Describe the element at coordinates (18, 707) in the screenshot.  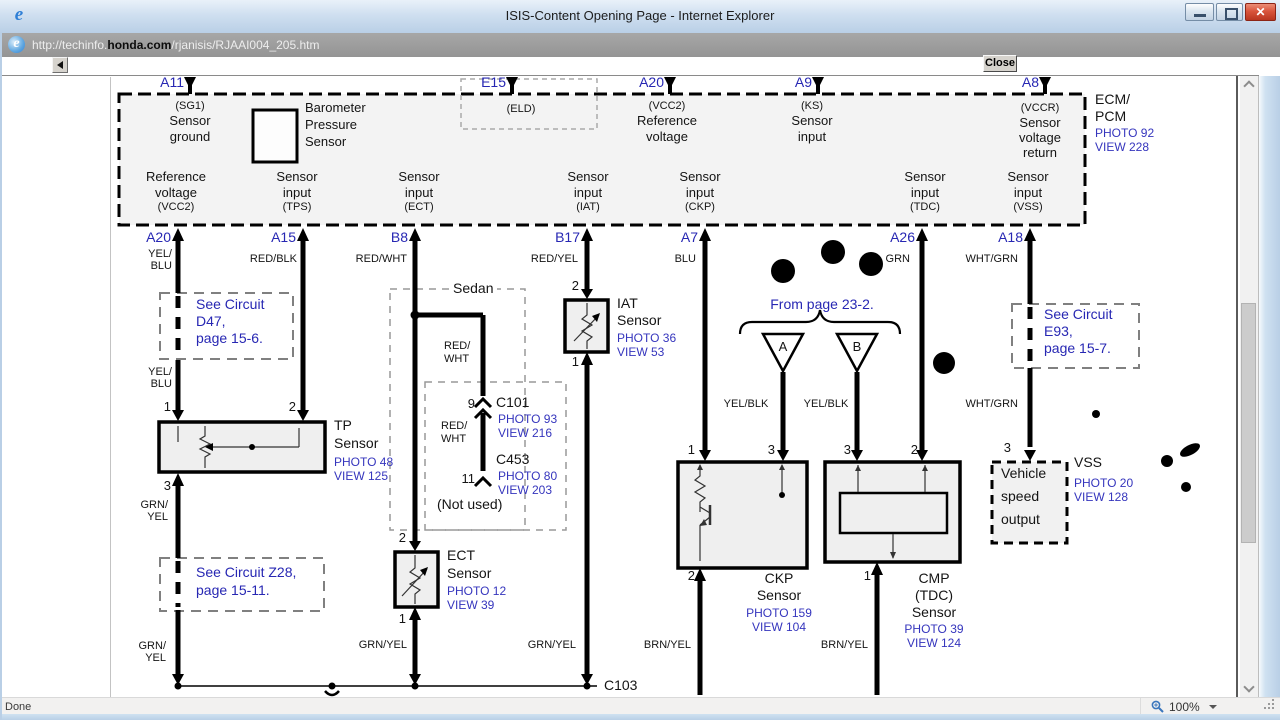
I see `status-text: Done` at that location.